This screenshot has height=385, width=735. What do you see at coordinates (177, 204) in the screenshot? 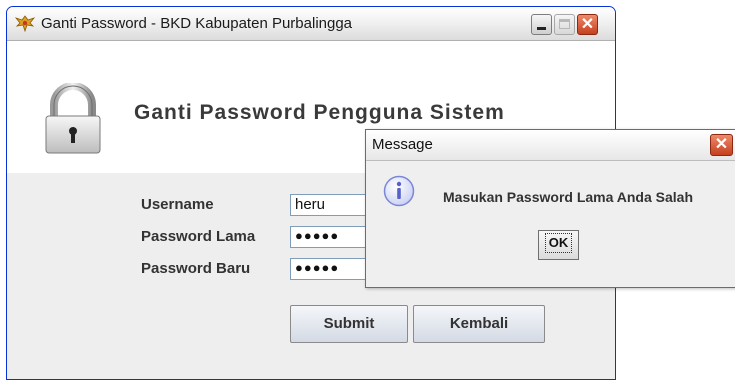
I see `username-label: Username` at bounding box center [177, 204].